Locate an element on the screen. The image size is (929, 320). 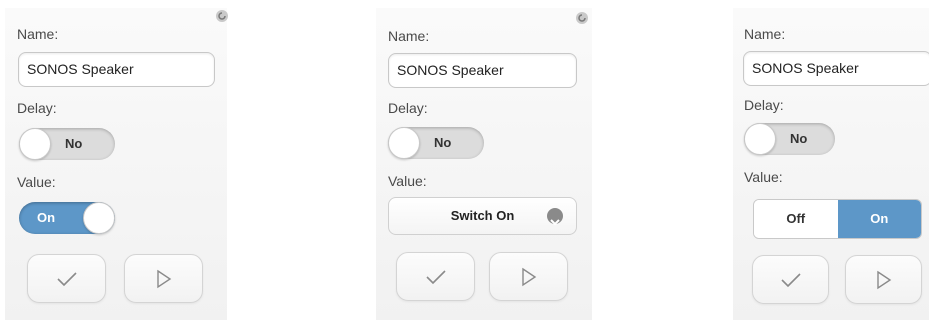
value-option-off: Off is located at coordinates (796, 219).